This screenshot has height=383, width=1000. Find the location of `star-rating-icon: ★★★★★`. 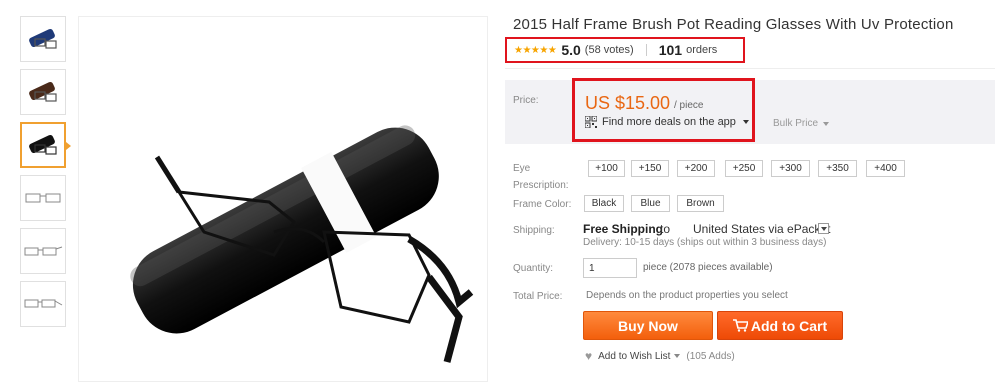

star-rating-icon: ★★★★★ is located at coordinates (535, 50).